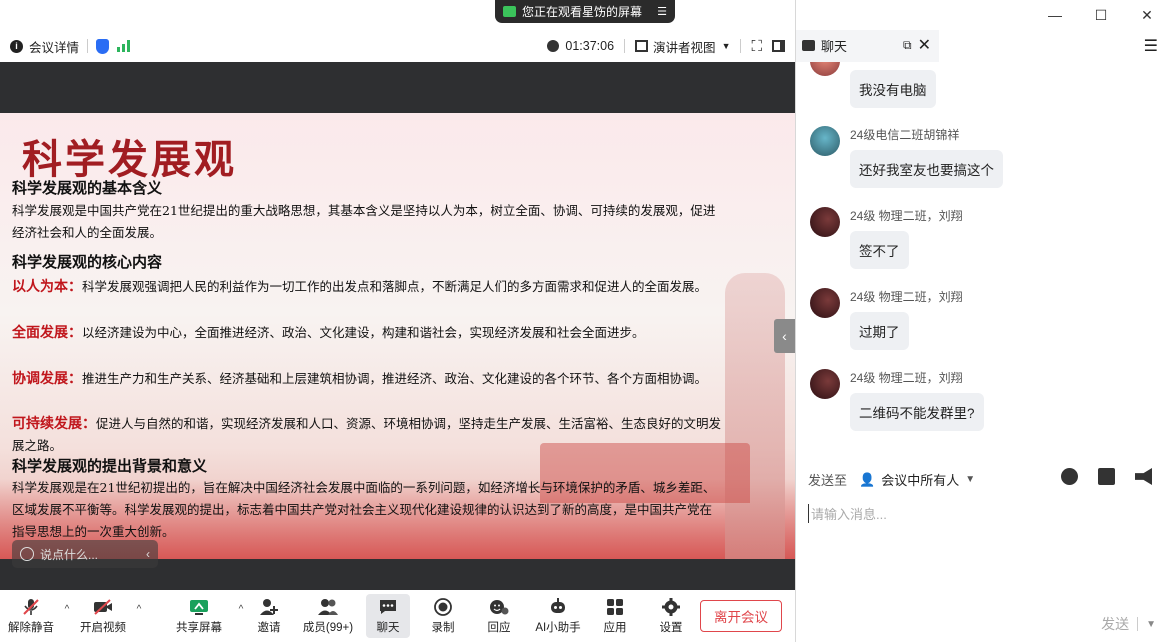 The height and width of the screenshot is (642, 1170). What do you see at coordinates (199, 607) in the screenshot?
I see `share-screen-icon` at bounding box center [199, 607].